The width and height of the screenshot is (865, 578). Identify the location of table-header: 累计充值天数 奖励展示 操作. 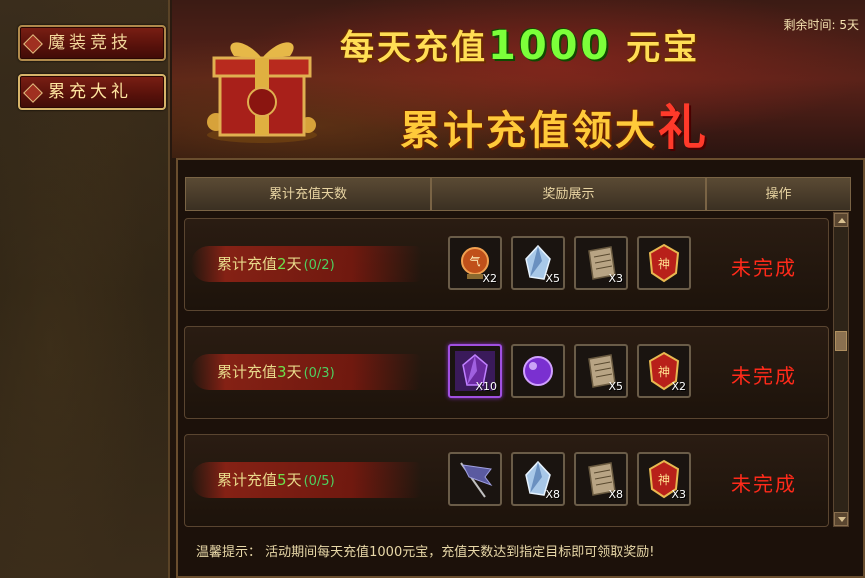
(518, 194).